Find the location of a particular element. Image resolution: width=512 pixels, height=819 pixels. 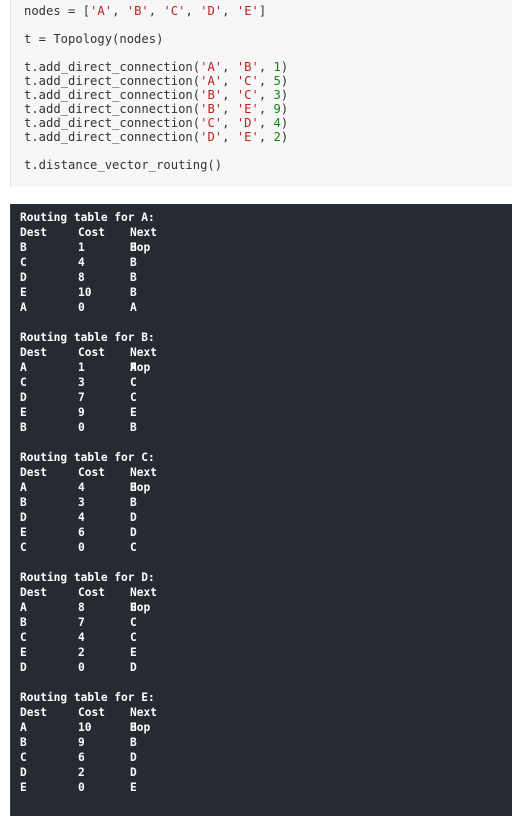

code-line: t.add_direct_connection('A', 'B', 1) is located at coordinates (156, 67).